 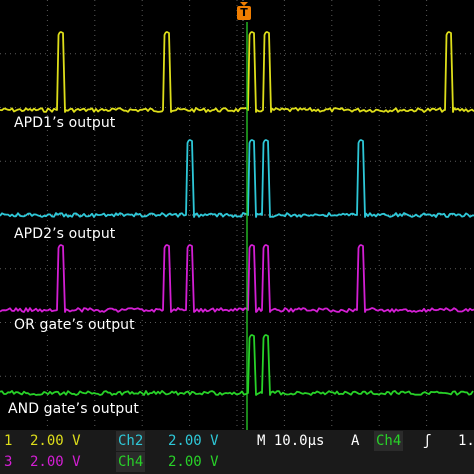 What do you see at coordinates (389, 441) in the screenshot?
I see `trigger-source: Ch4` at bounding box center [389, 441].